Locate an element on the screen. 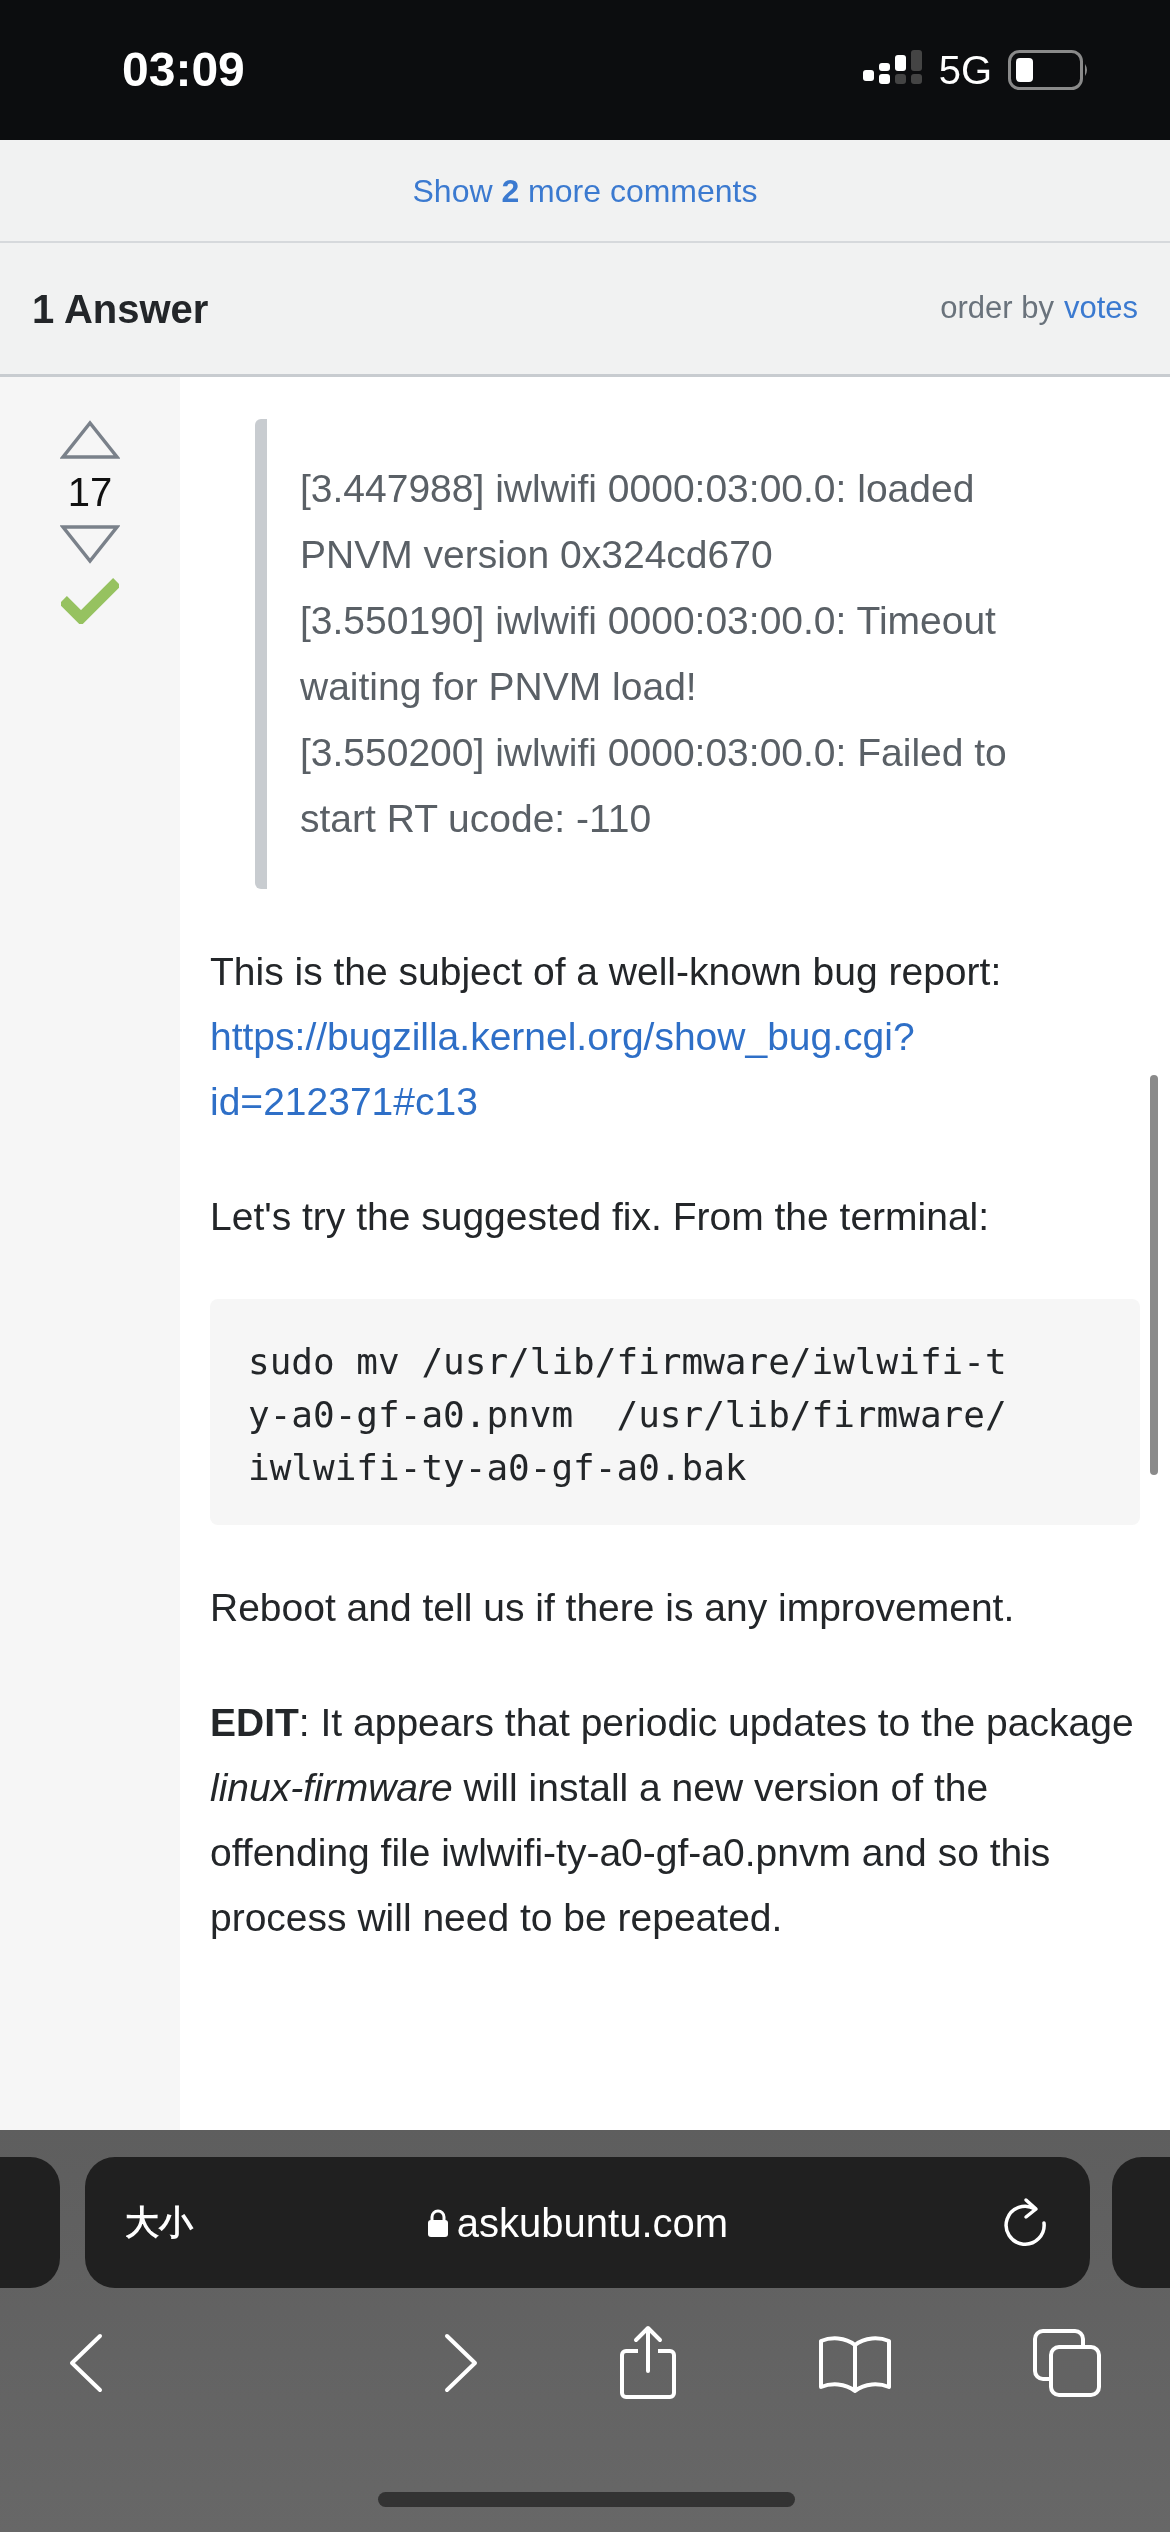 Image resolution: width=1170 pixels, height=2532 pixels. text-size-button: 大小 is located at coordinates (159, 2222).